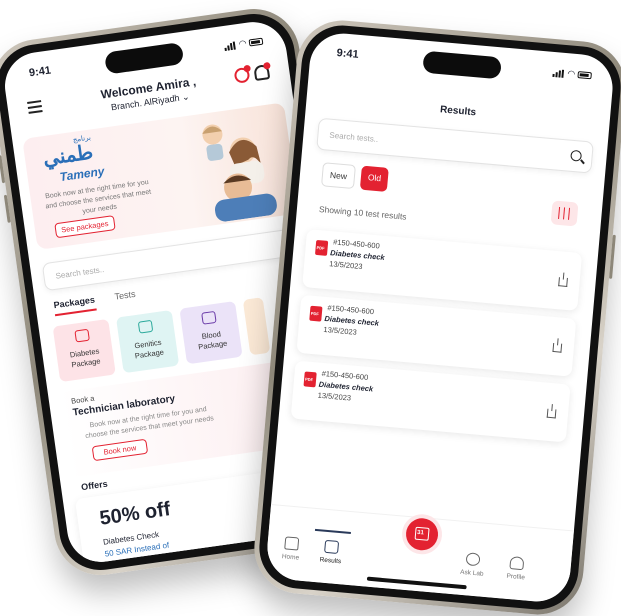 This screenshot has height=616, width=621. I want to click on package-card-blood: Blood Package, so click(211, 333).